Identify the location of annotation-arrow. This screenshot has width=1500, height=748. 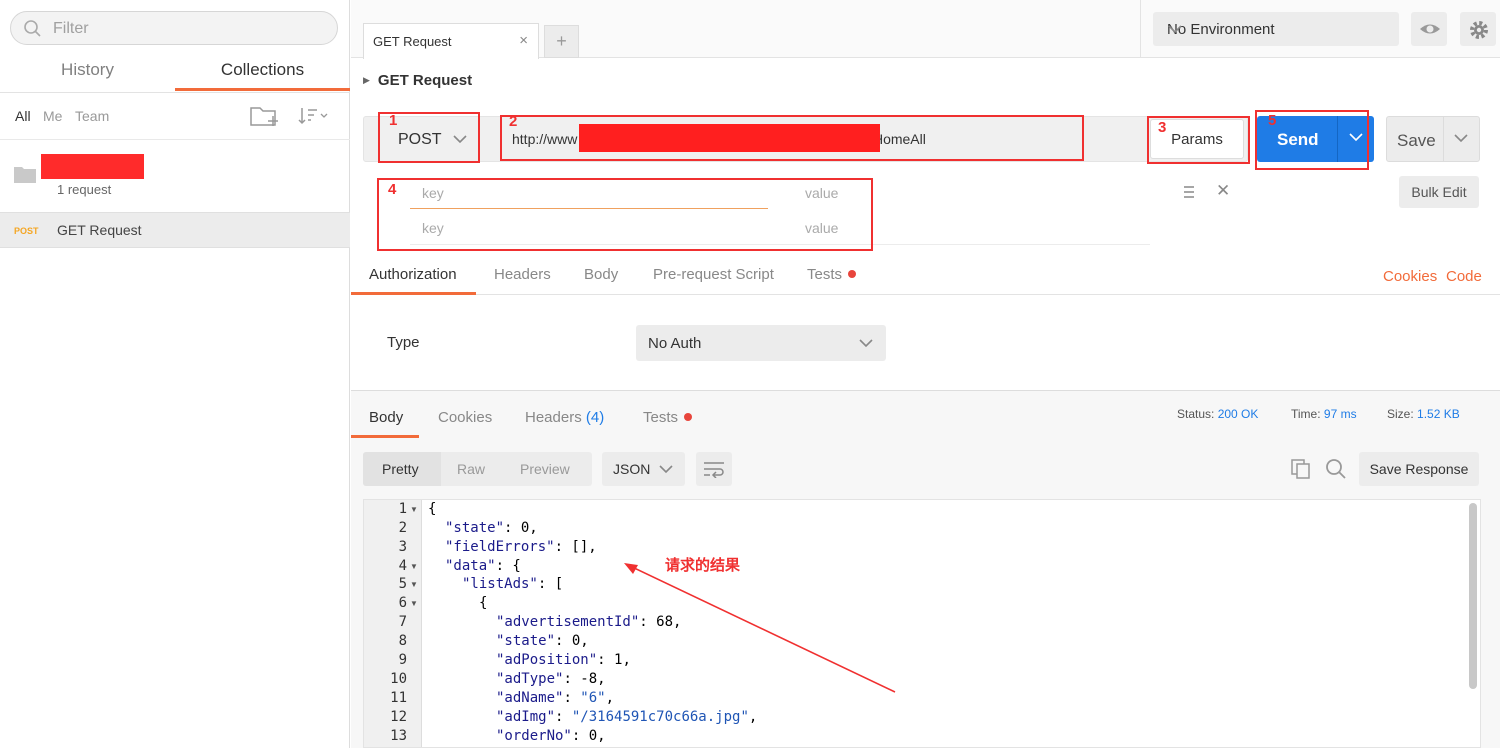
(760, 628).